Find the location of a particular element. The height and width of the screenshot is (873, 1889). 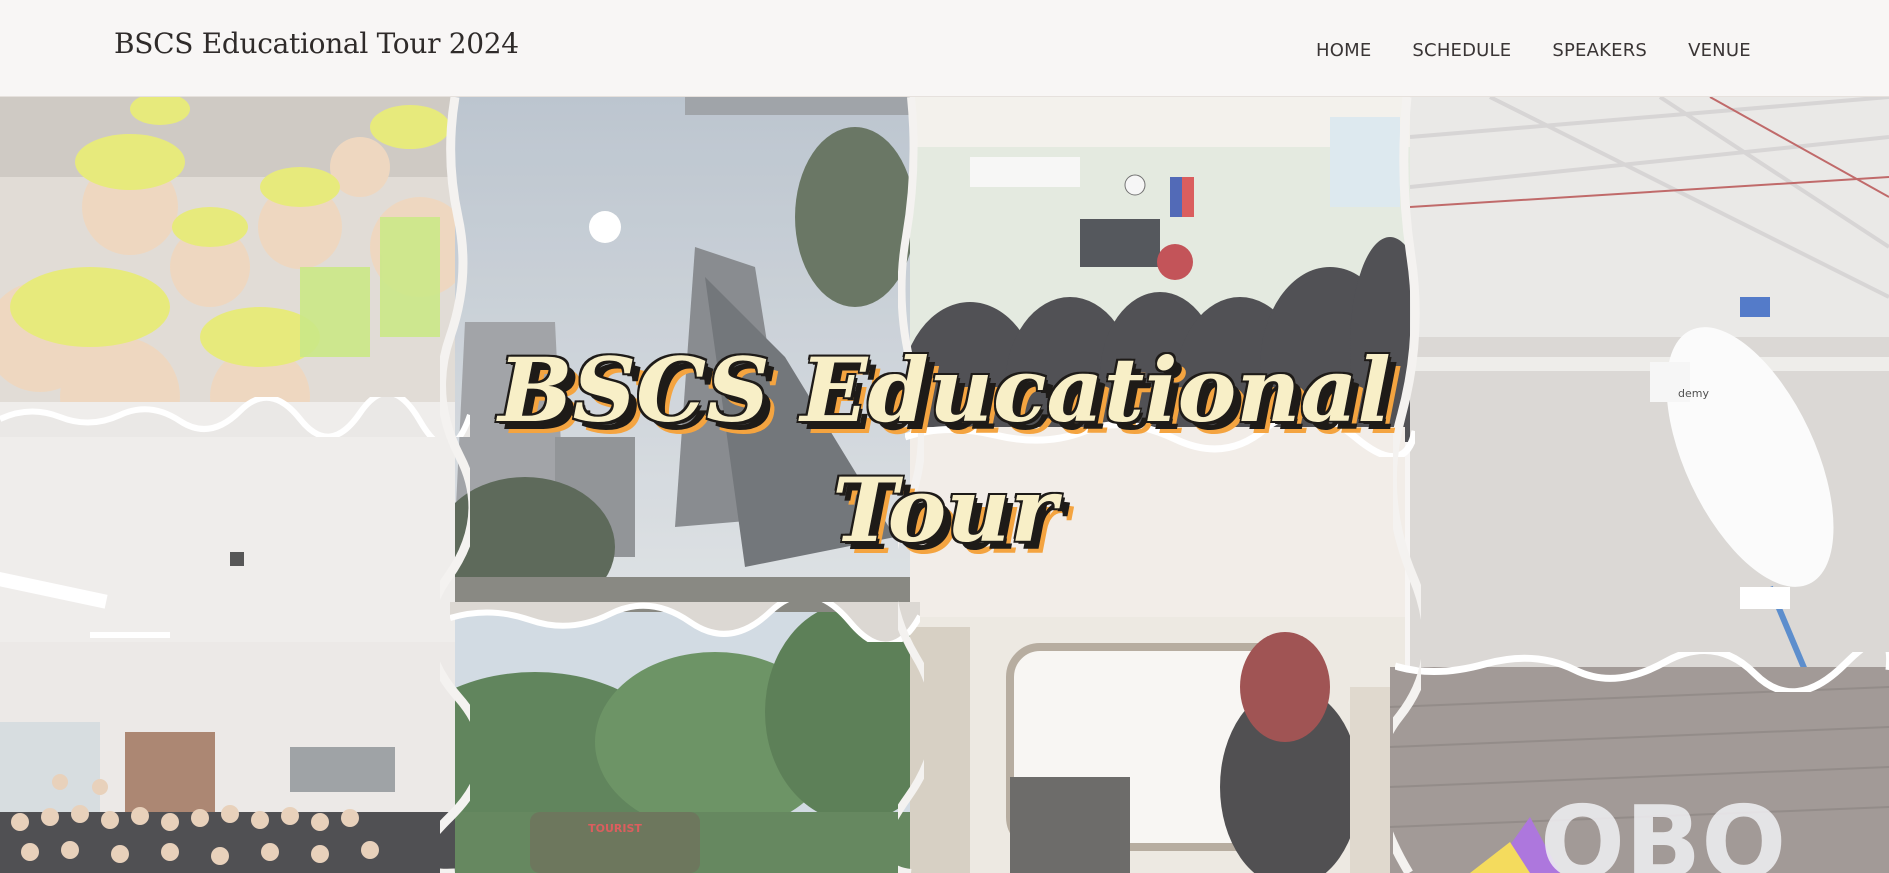

hero-title-line-2: Tour is located at coordinates (944, 510).